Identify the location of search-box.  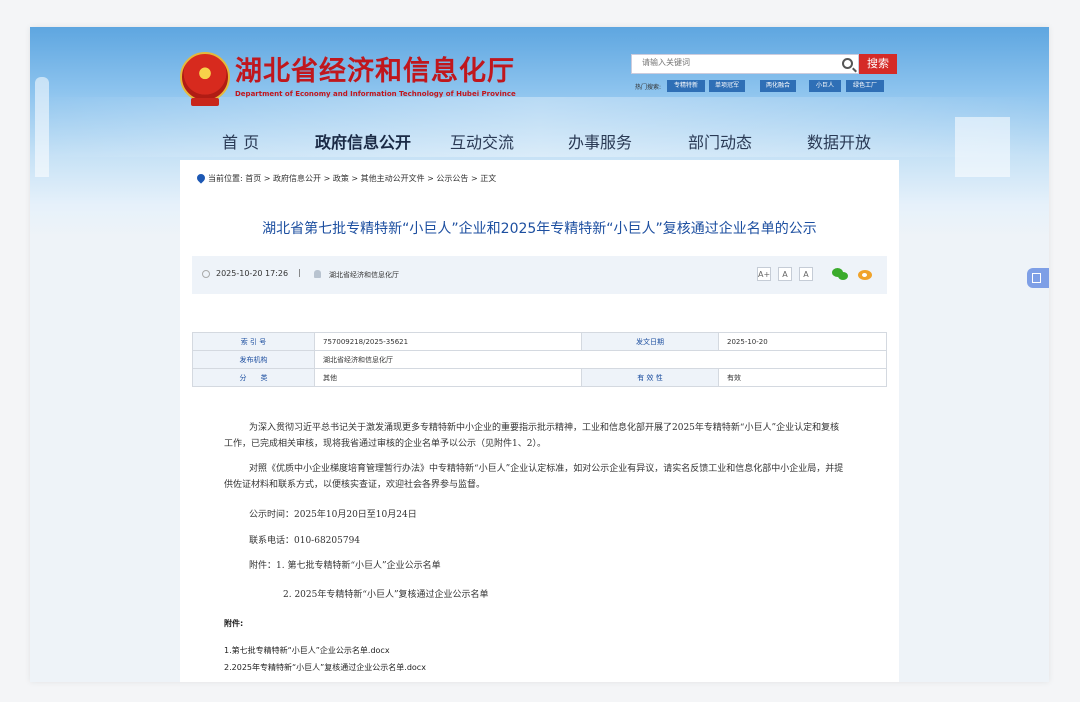
(745, 64).